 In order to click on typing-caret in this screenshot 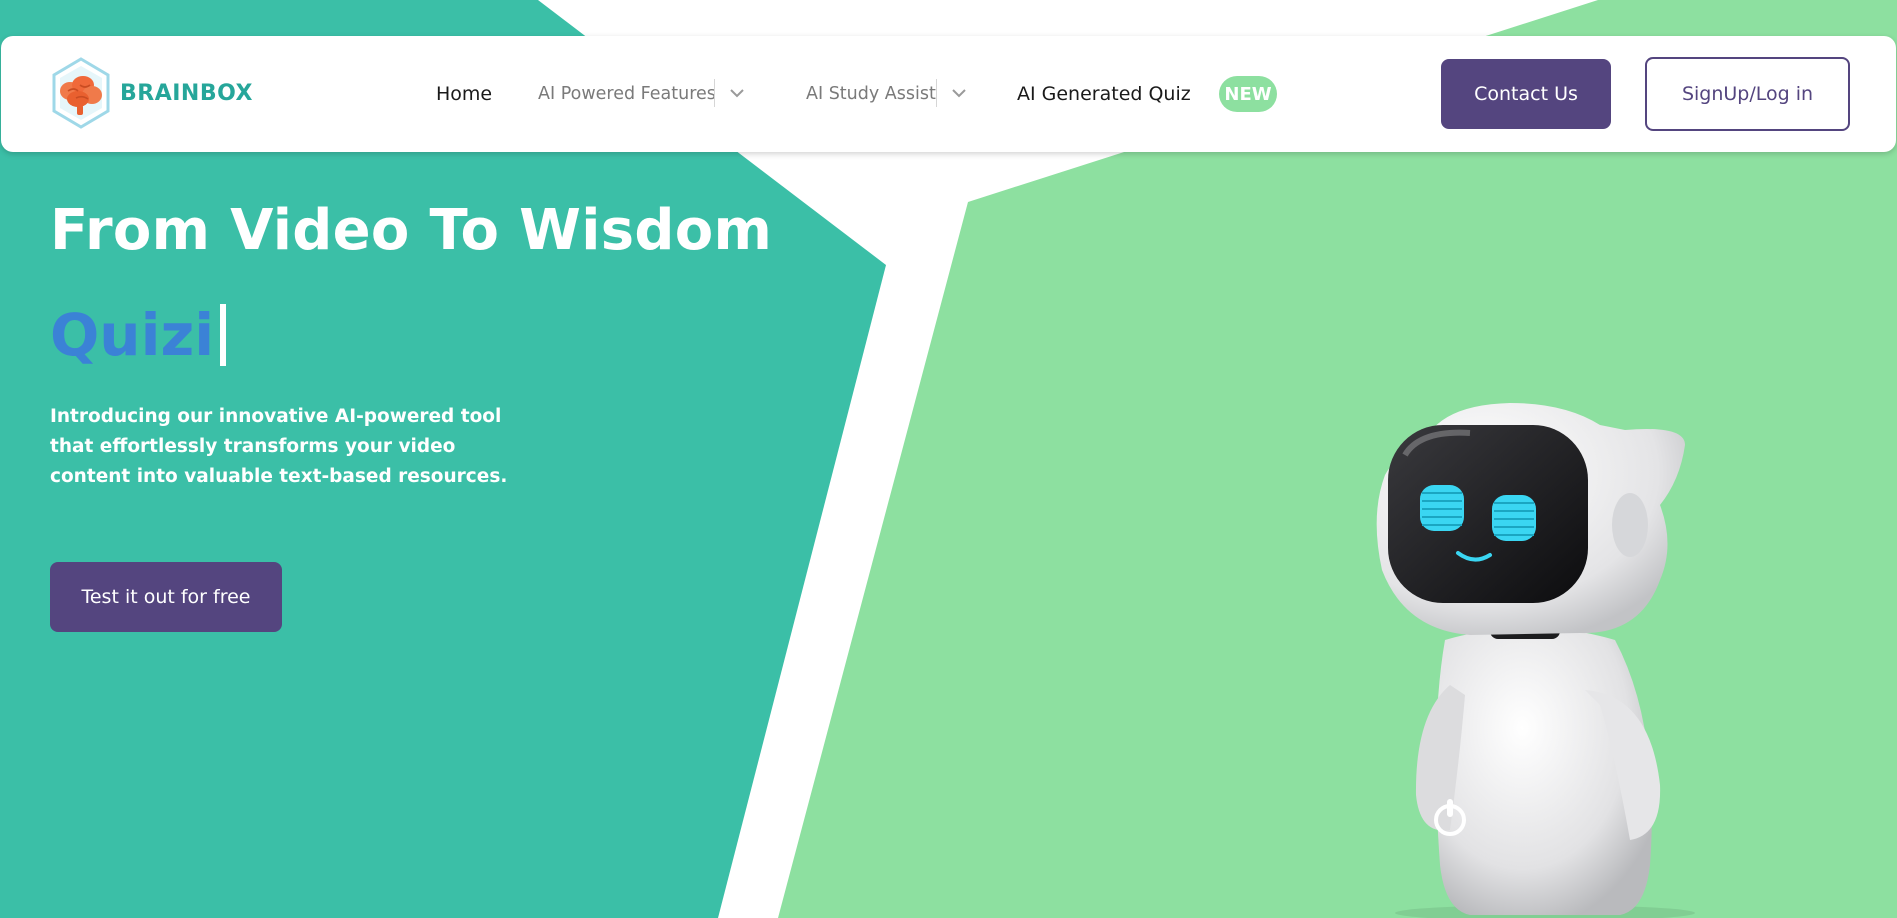, I will do `click(223, 335)`.